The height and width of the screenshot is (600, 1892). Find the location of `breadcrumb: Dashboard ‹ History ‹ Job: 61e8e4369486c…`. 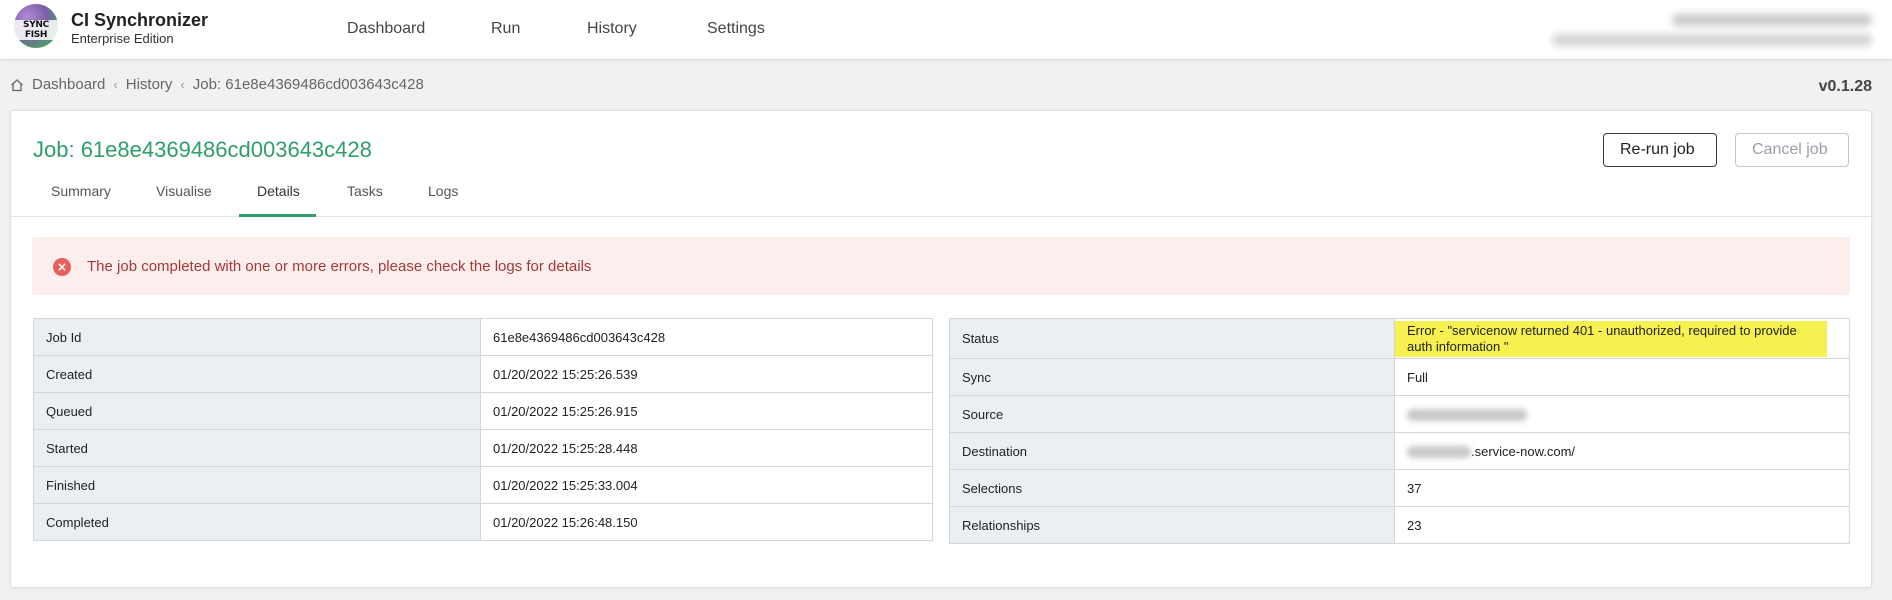

breadcrumb: Dashboard ‹ History ‹ Job: 61e8e4369486c… is located at coordinates (217, 84).